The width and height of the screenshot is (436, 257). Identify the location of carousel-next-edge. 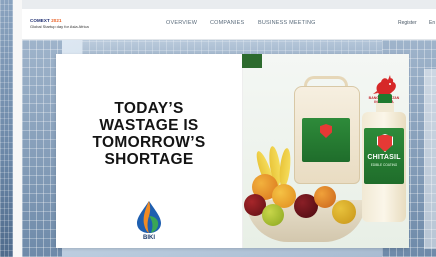
(430, 159).